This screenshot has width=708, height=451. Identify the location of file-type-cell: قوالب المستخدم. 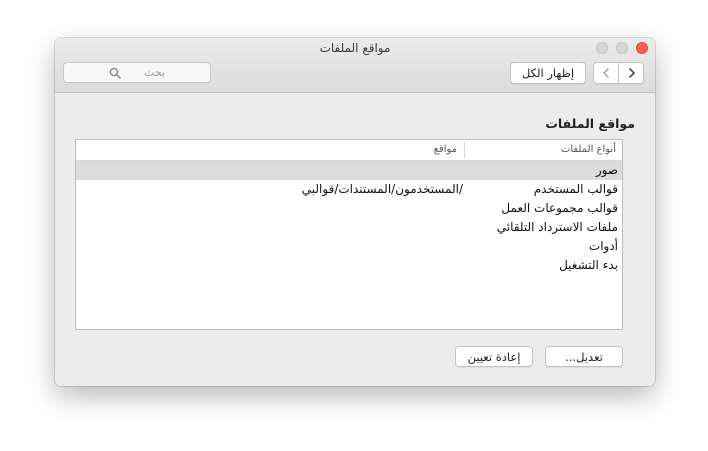
(575, 189).